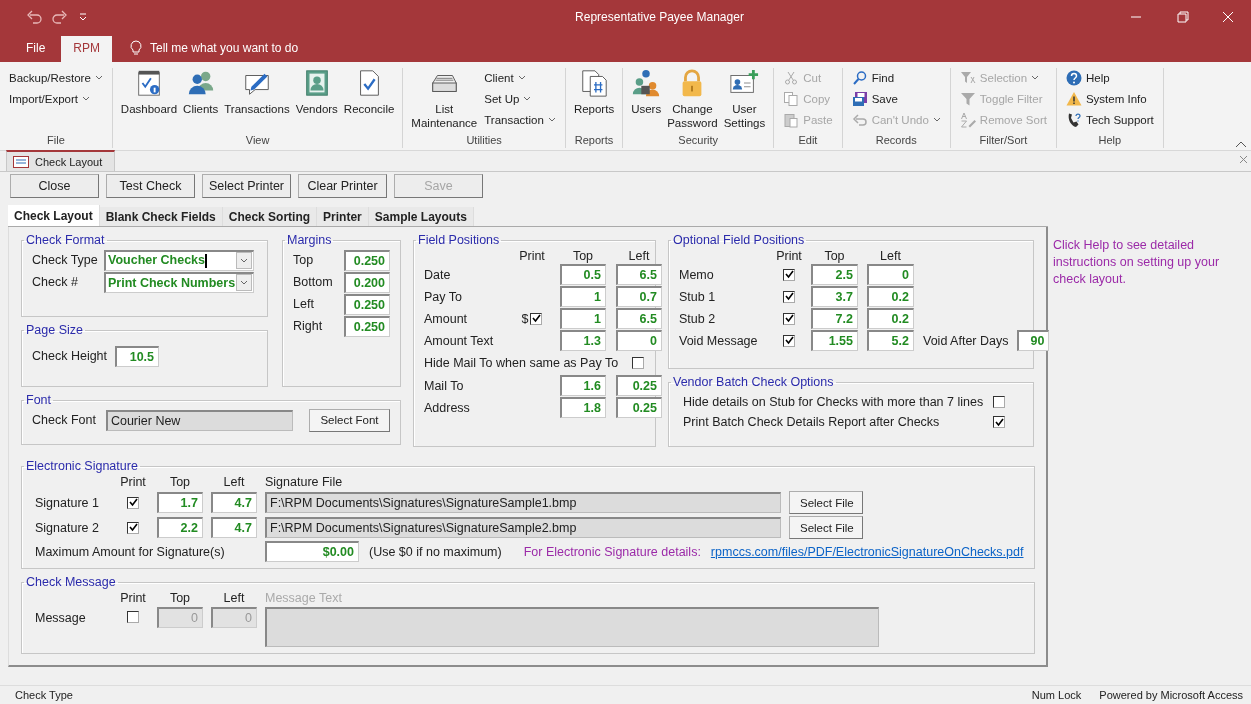 The width and height of the screenshot is (1251, 704). Describe the element at coordinates (369, 92) in the screenshot. I see `ribbon-button: Reconcile` at that location.